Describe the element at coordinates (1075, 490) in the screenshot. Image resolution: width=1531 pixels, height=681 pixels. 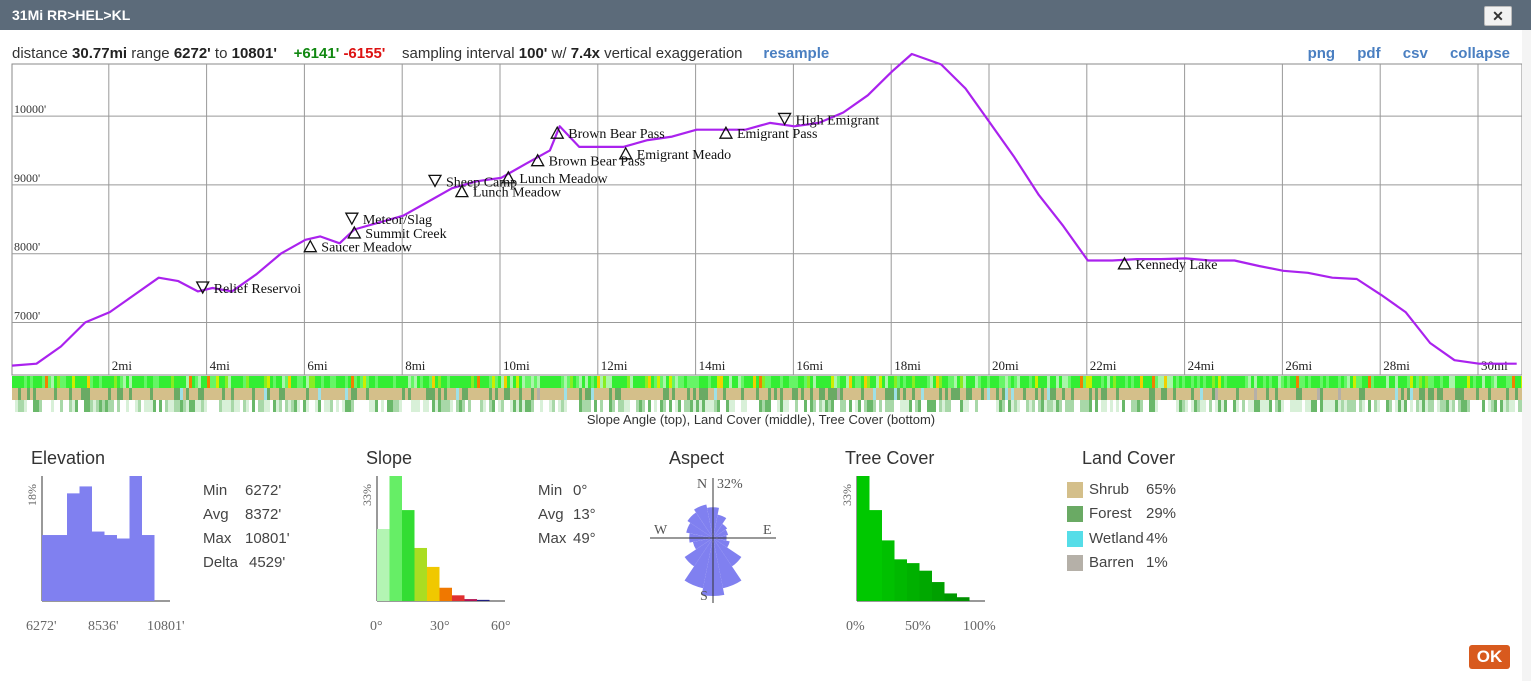
I see `shrub-swatch` at that location.